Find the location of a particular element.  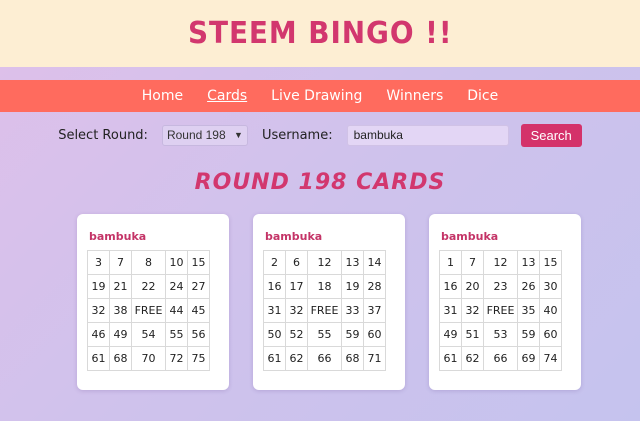

bingo-cell: 72 is located at coordinates (177, 359).